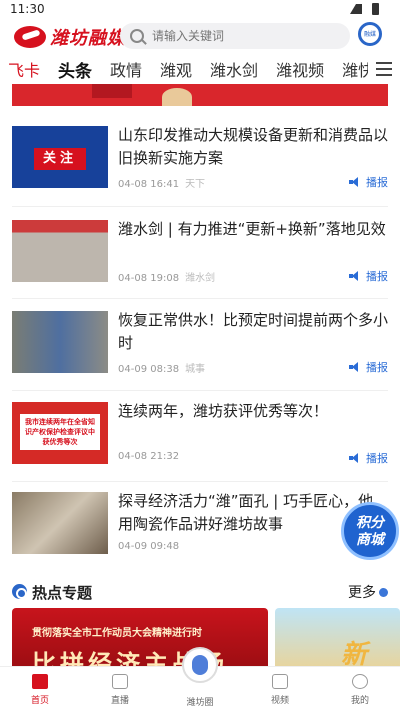 The image size is (400, 712). Describe the element at coordinates (253, 146) in the screenshot. I see `news-title: 山东印发推动大规模设备更新和消费品以旧换新实施方案` at that location.